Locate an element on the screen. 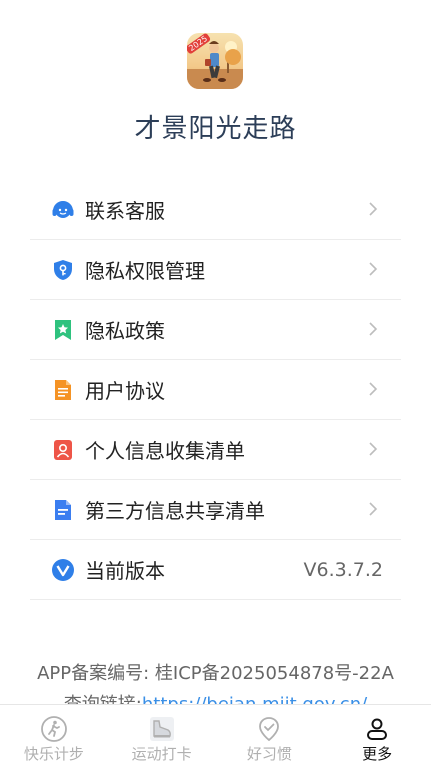  menu-label: 当前版本 is located at coordinates (125, 571).